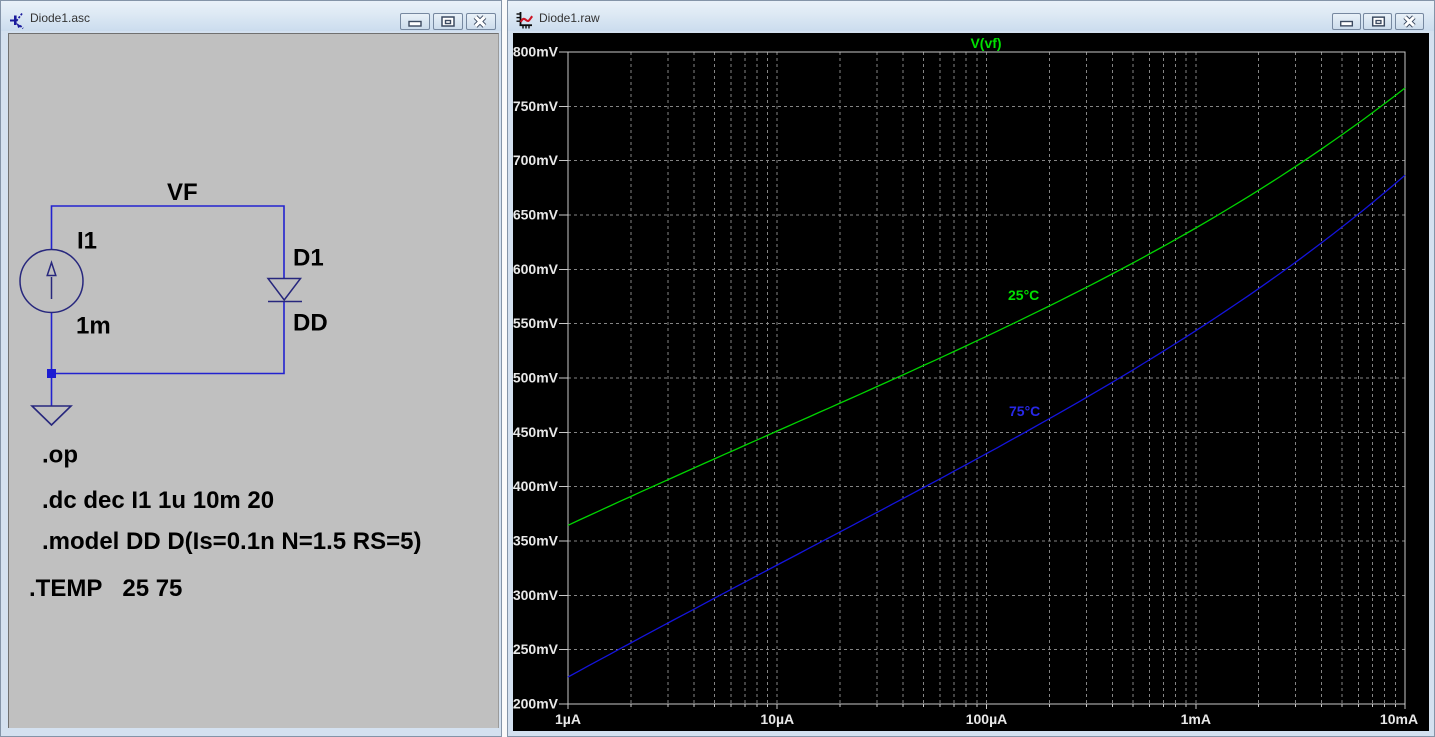 This screenshot has width=1435, height=737. What do you see at coordinates (536, 378) in the screenshot?
I see `svg-text: 500mV` at bounding box center [536, 378].